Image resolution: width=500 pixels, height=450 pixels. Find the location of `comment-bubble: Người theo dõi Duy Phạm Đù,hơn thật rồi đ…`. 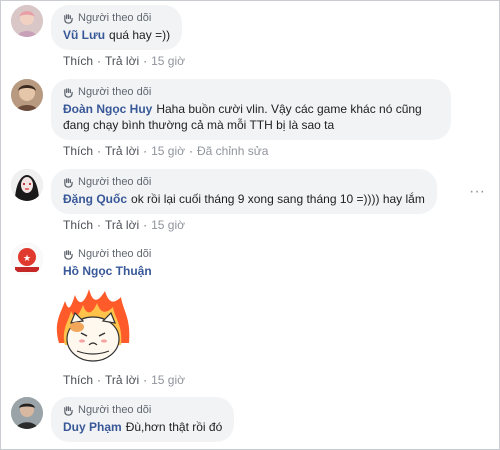

comment-bubble: Người theo dõi Duy Phạm Đù,hơn thật rồi đ… is located at coordinates (143, 419).